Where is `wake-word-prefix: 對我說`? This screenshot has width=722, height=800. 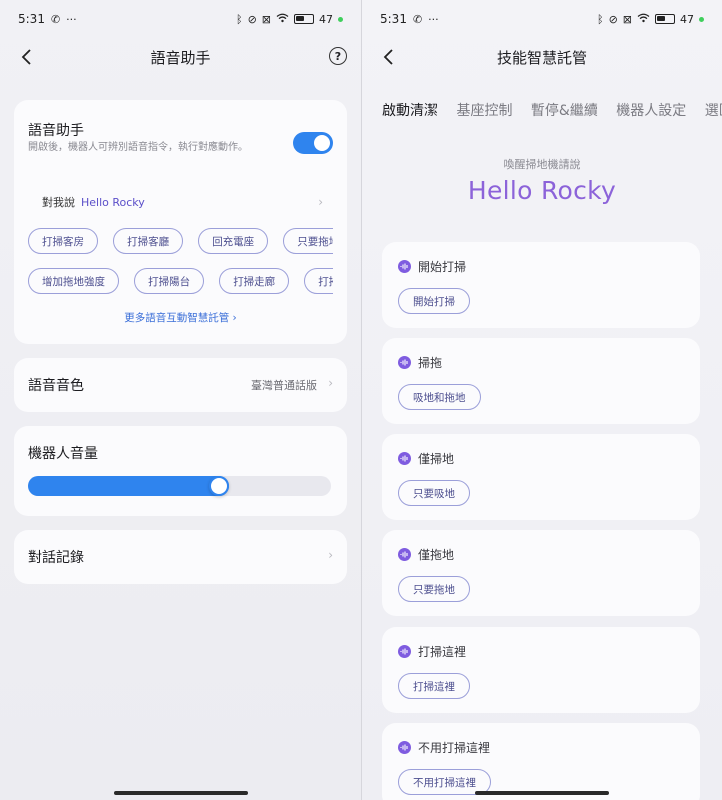
wake-word-prefix: 對我說 is located at coordinates (58, 202).